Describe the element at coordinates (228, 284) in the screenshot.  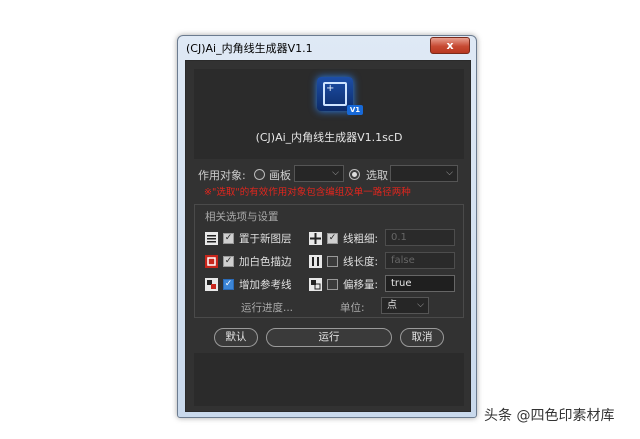
I see `guides-checkbox: ✓` at that location.